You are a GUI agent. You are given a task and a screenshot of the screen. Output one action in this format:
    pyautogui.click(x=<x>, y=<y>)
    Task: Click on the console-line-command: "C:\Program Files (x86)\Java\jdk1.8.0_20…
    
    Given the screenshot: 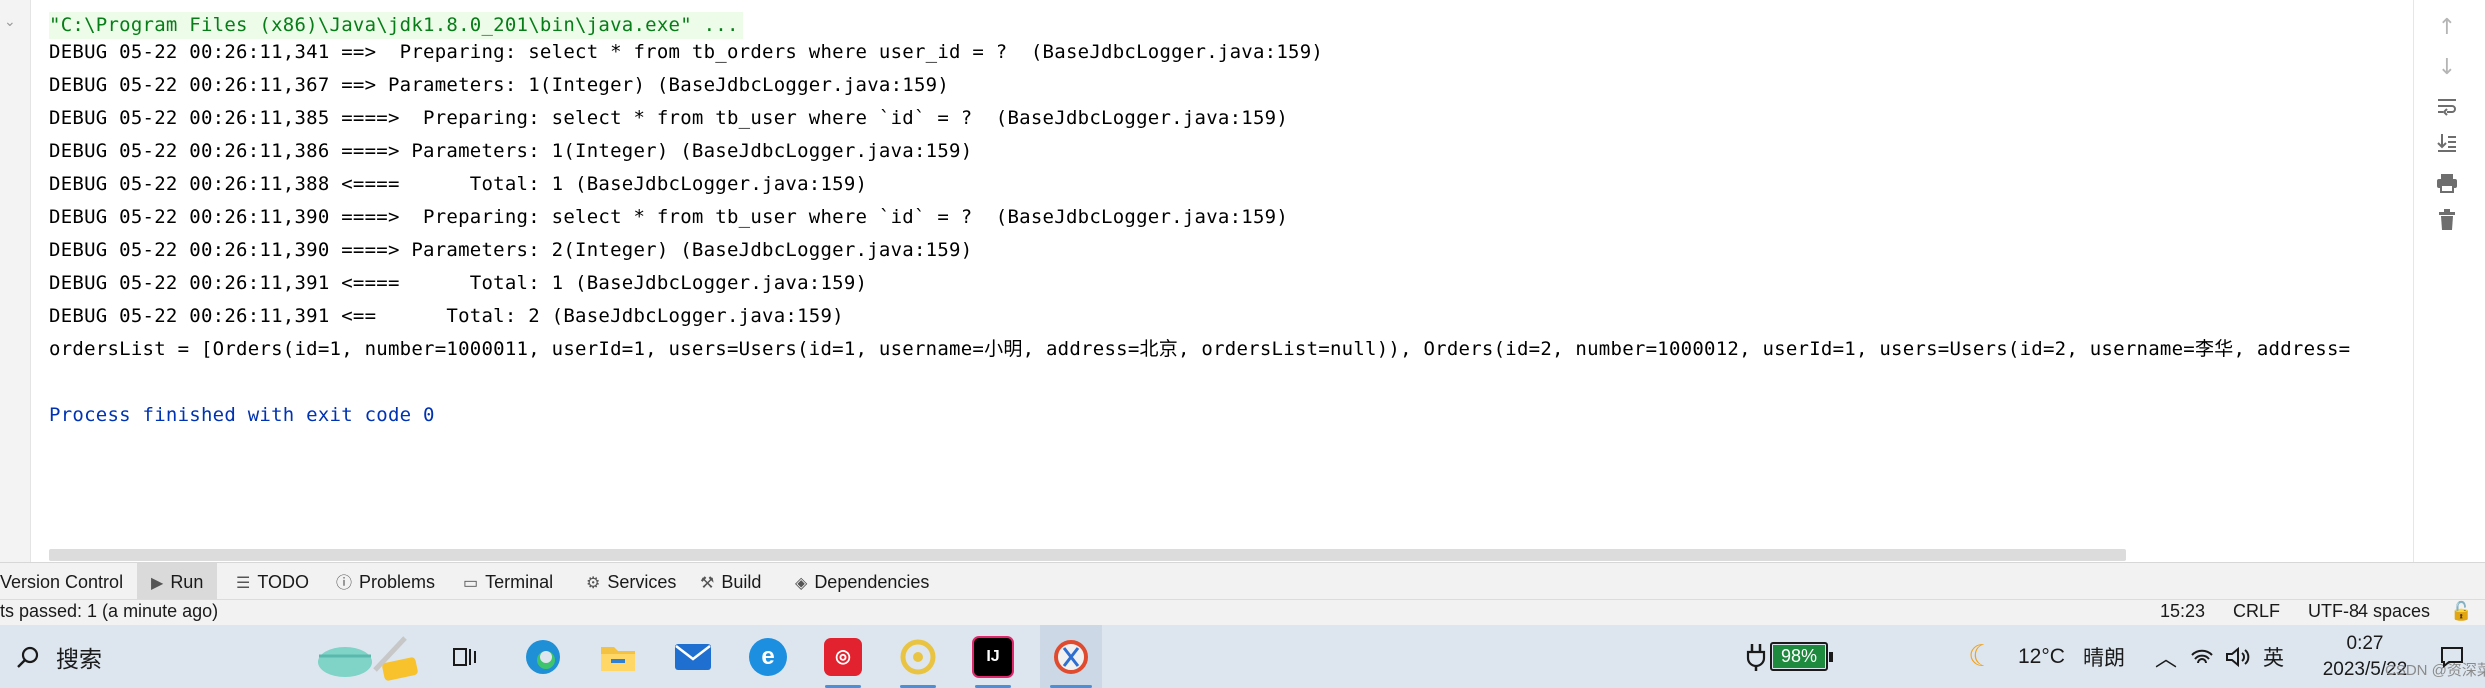 What is the action you would take?
    pyautogui.click(x=396, y=25)
    